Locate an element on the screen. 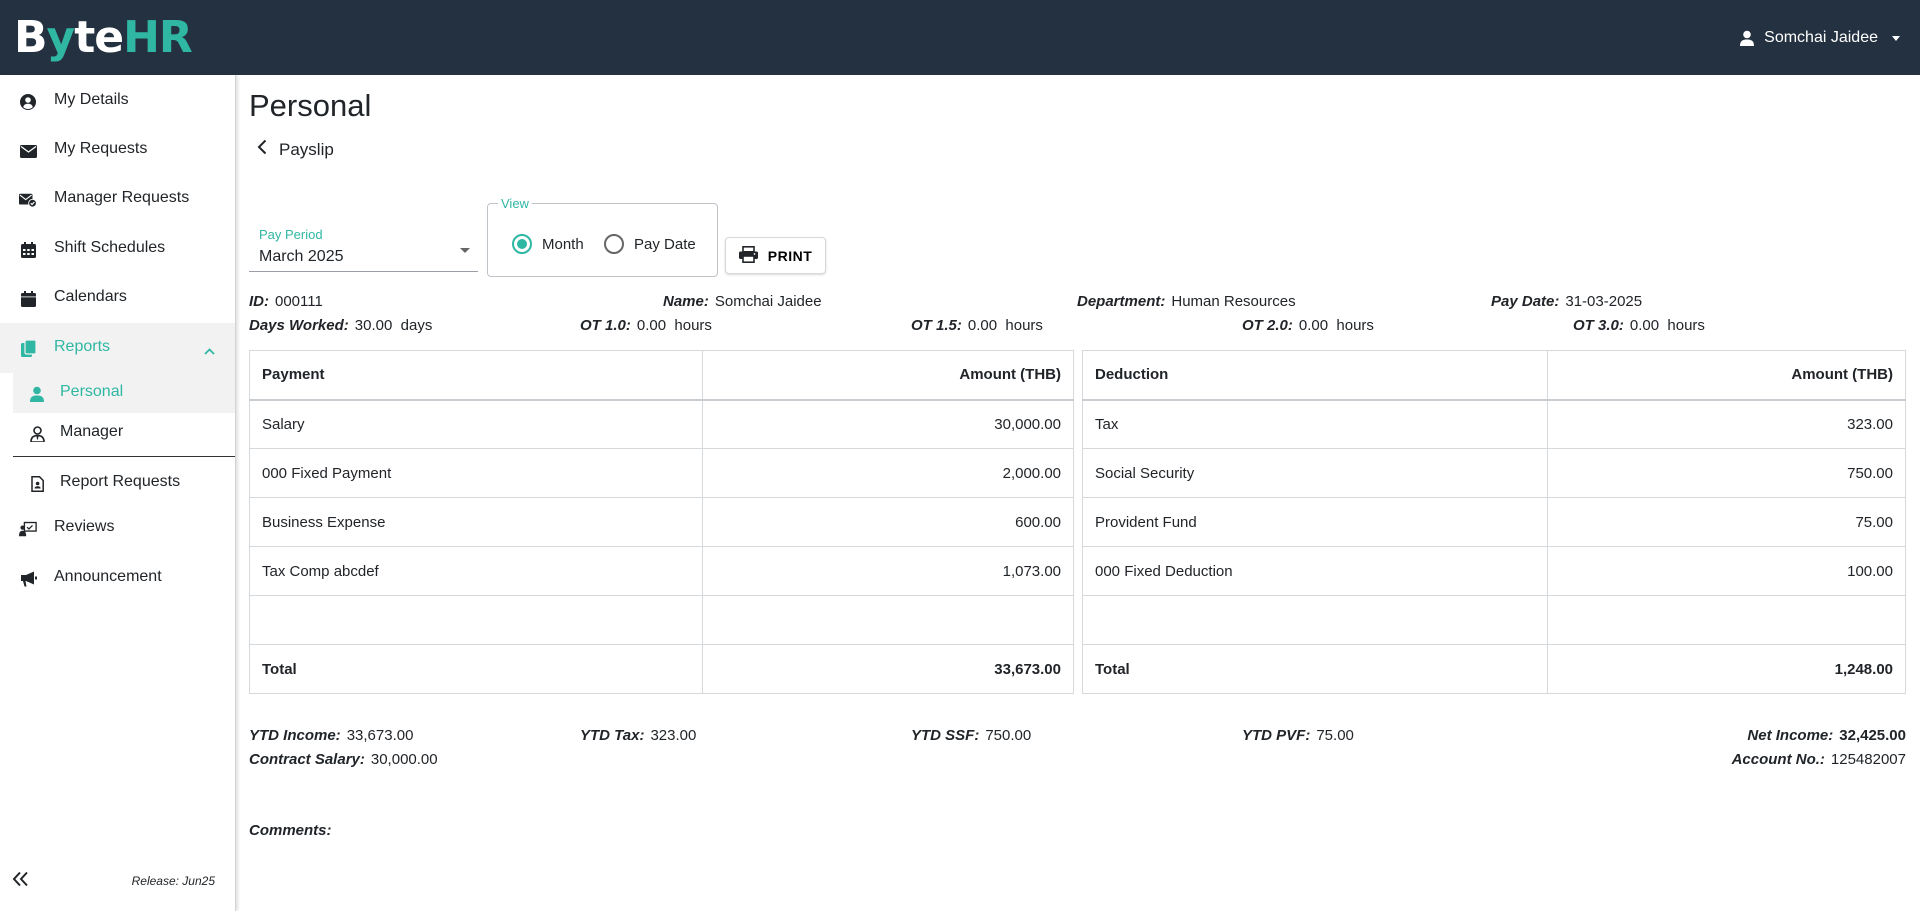 The width and height of the screenshot is (1920, 911). payment-amount: 1,073.00 is located at coordinates (888, 571).